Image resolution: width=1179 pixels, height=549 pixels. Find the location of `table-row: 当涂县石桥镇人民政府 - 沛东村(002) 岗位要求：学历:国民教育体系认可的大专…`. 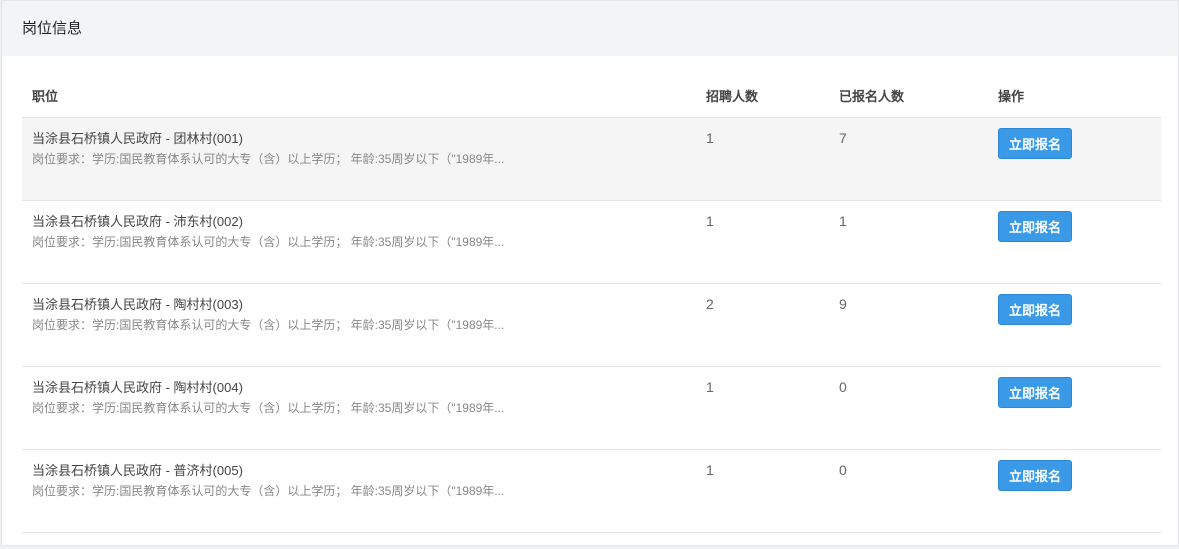

table-row: 当涂县石桥镇人民政府 - 沛东村(002) 岗位要求：学历:国民教育体系认可的大专… is located at coordinates (591, 242).